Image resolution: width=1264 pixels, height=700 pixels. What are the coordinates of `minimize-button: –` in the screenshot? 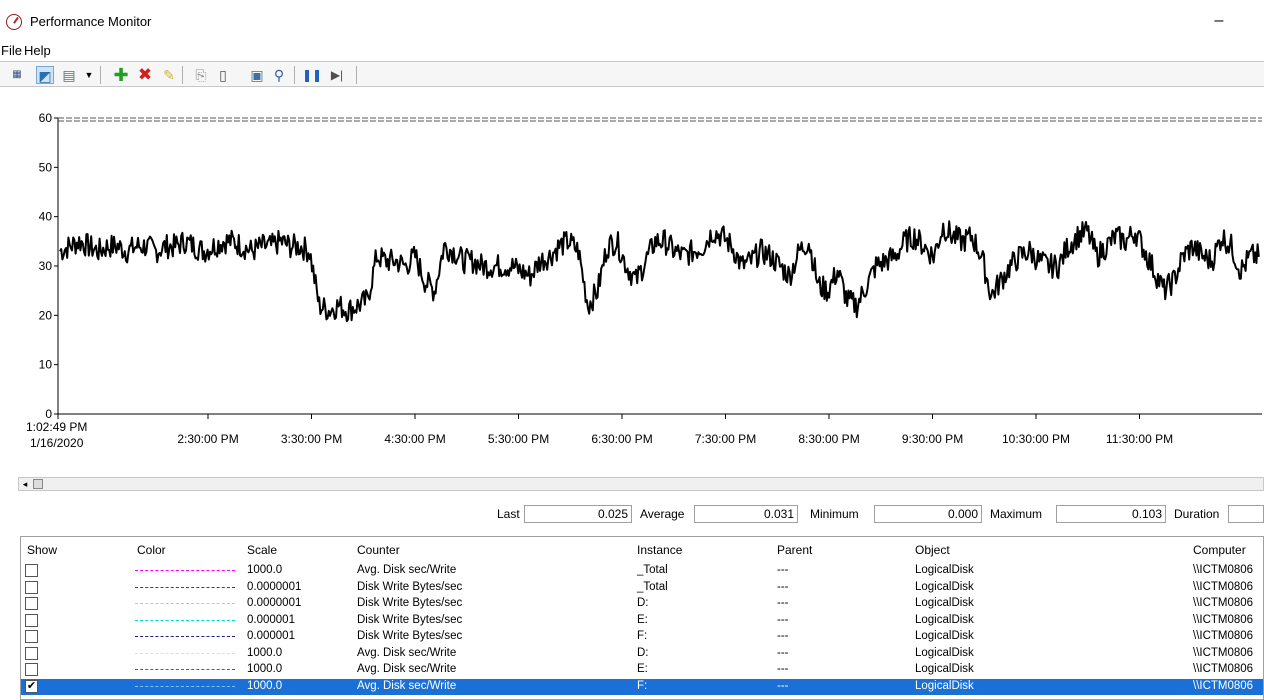 It's located at (1219, 22).